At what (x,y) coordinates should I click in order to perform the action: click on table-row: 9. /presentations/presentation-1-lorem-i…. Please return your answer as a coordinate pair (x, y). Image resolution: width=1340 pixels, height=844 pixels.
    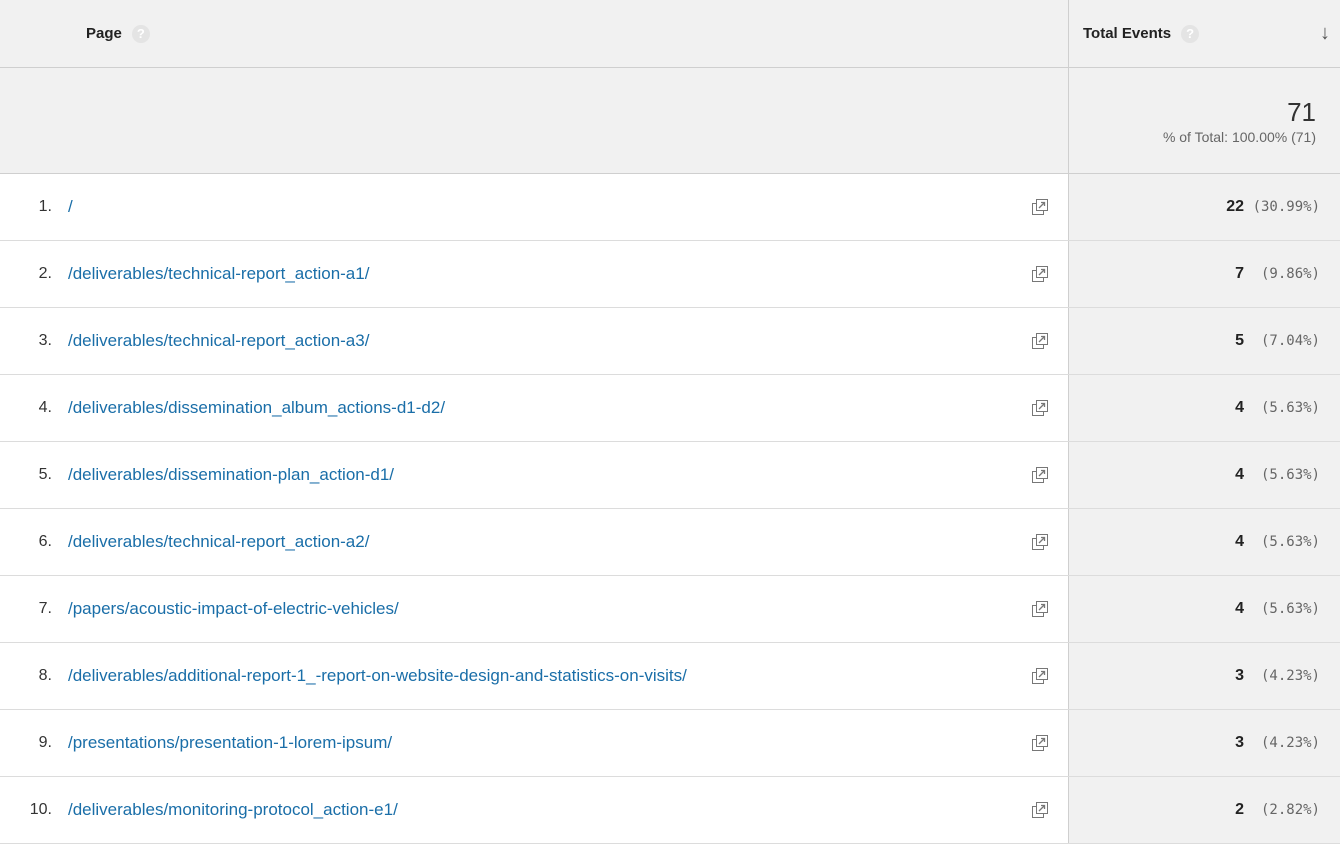
    Looking at the image, I should click on (670, 743).